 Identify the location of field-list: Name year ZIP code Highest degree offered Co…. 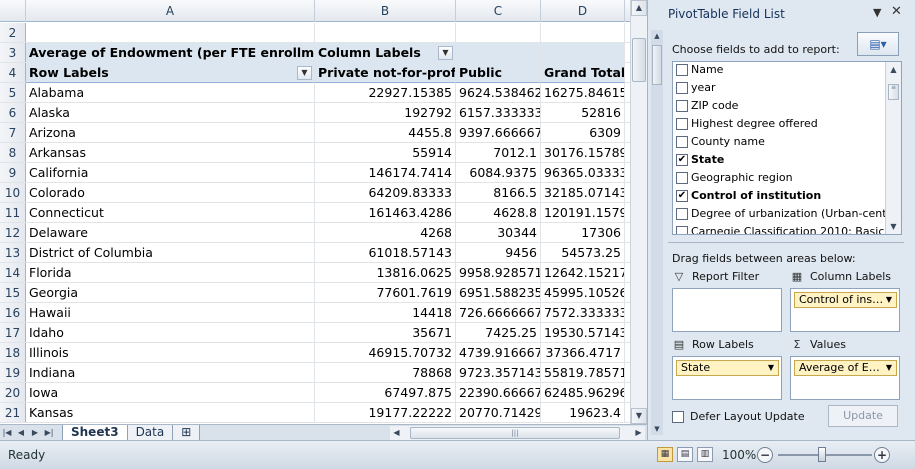
(787, 148).